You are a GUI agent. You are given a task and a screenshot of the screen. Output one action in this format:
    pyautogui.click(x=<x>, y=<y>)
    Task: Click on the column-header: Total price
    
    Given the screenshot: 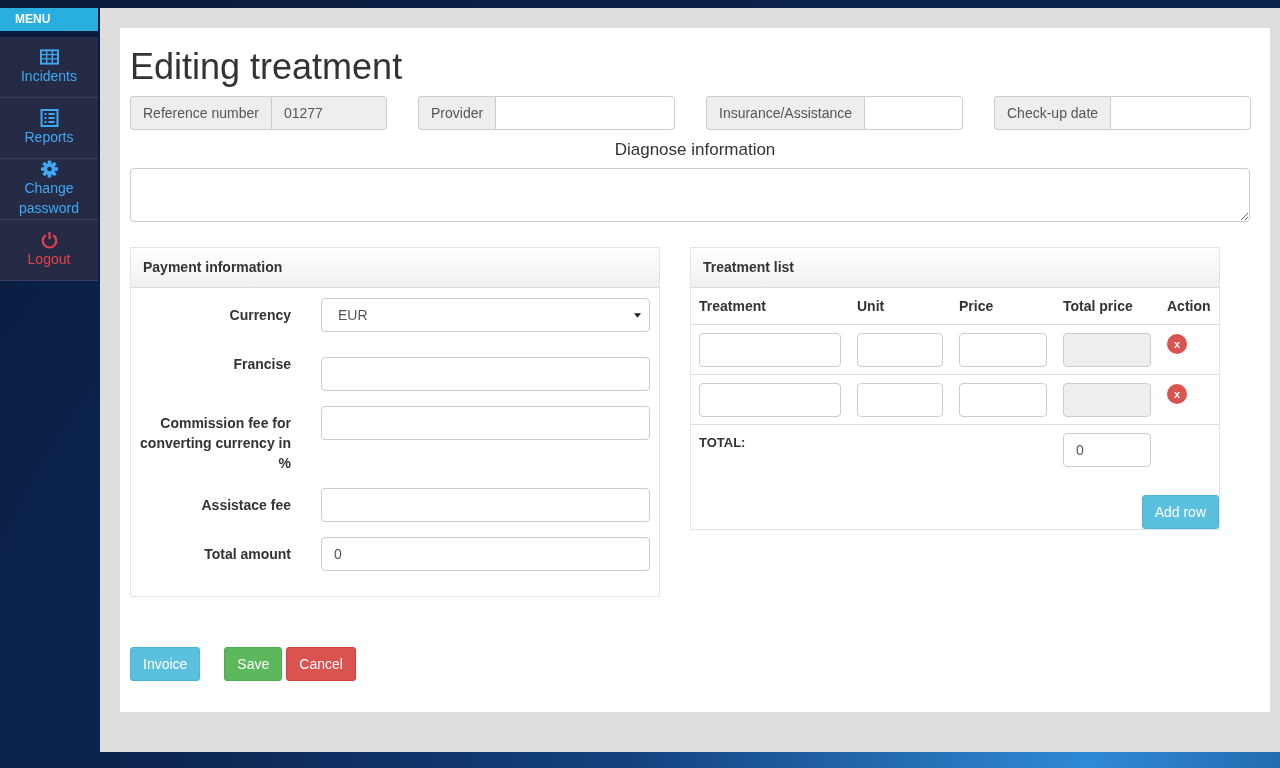 What is the action you would take?
    pyautogui.click(x=1098, y=306)
    